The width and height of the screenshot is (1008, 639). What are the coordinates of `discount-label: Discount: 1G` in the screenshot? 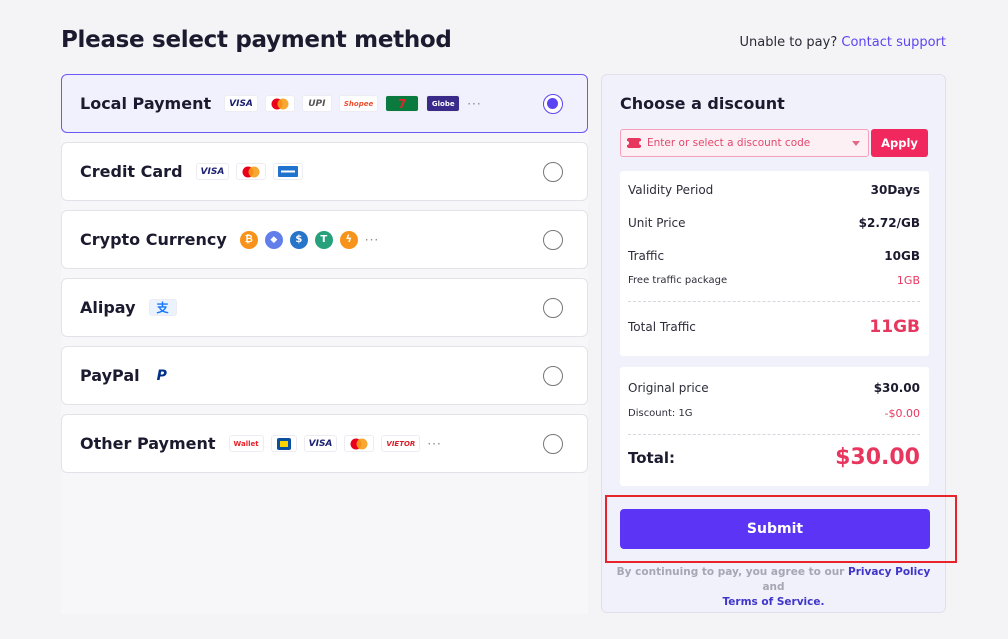 It's located at (660, 413).